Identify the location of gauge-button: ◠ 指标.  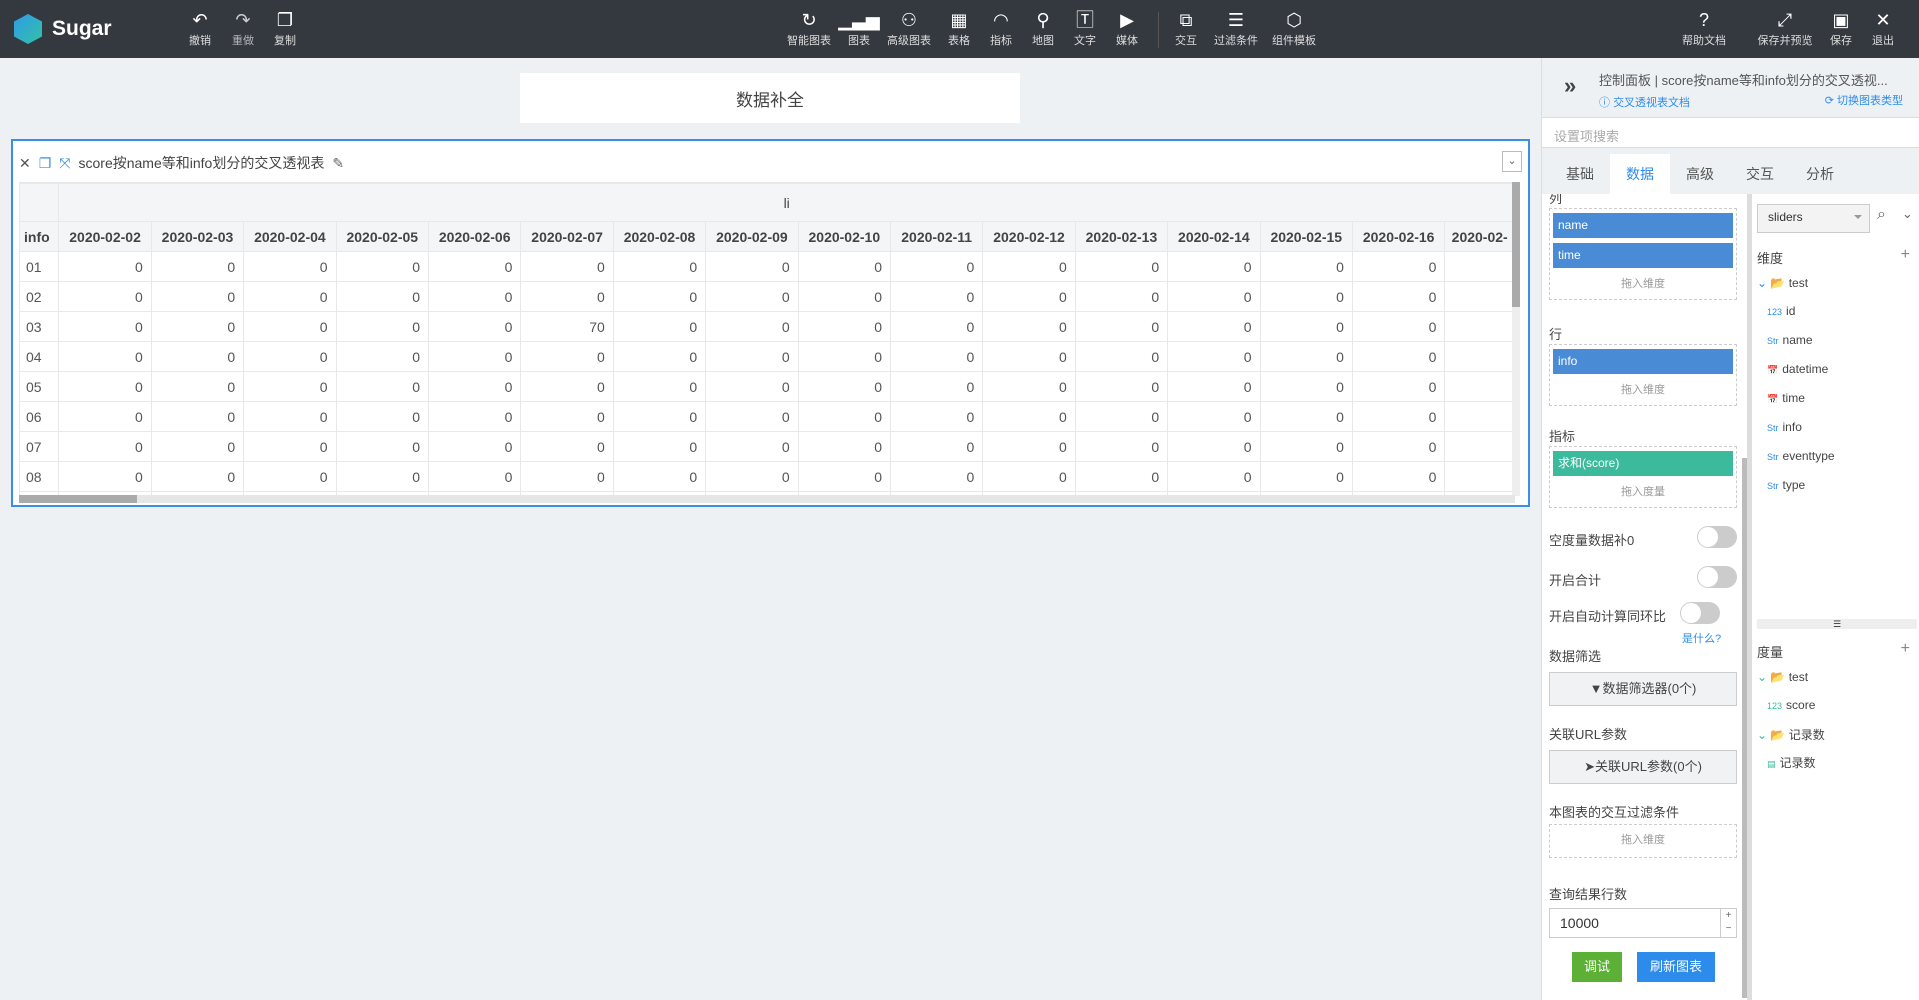
(1001, 29).